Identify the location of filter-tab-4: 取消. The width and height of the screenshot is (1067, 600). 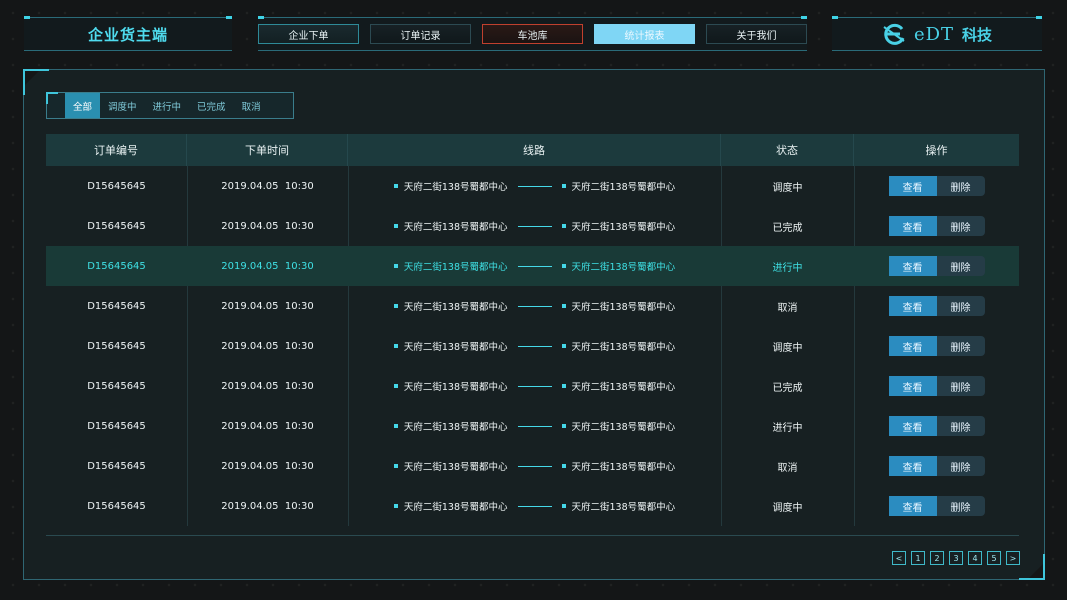
(251, 105).